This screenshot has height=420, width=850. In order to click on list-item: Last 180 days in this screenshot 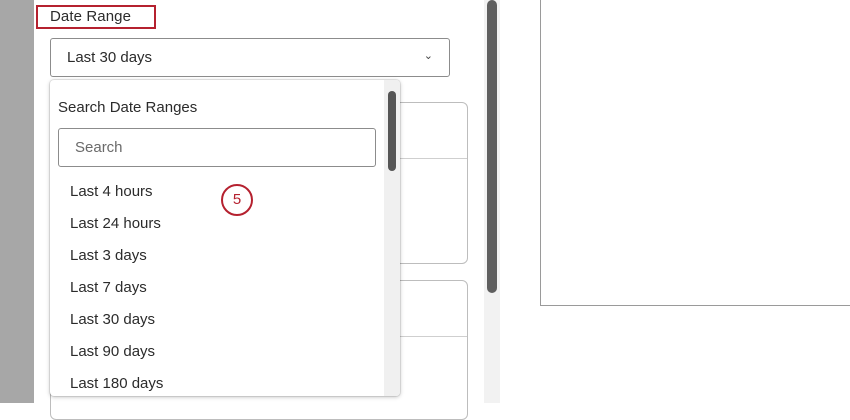, I will do `click(217, 382)`.